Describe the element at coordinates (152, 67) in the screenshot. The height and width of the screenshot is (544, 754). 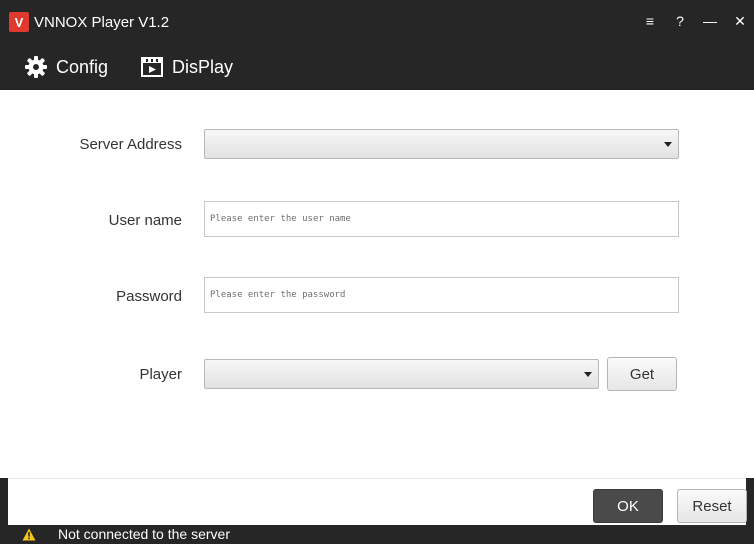
I see `display-icon` at that location.